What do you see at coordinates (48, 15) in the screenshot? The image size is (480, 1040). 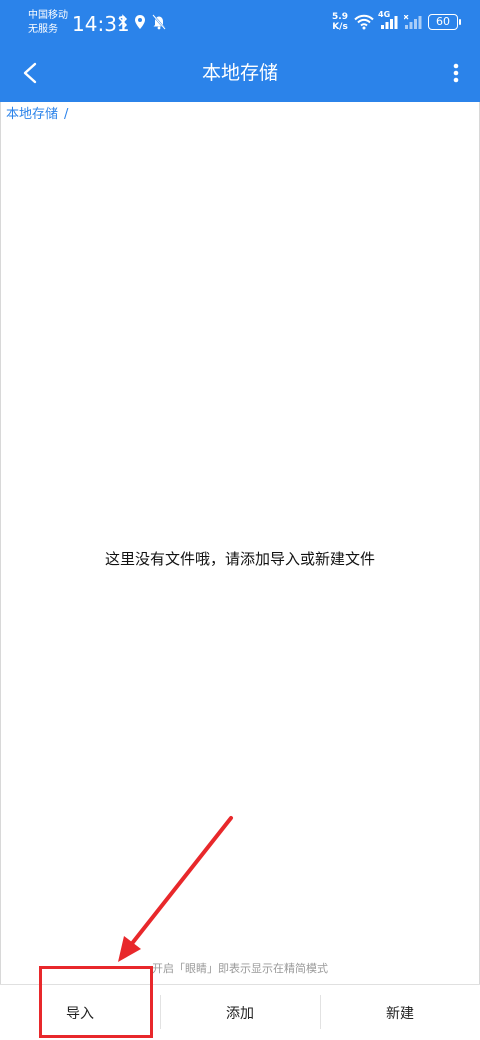 I see `carrier-name: 中国移动` at bounding box center [48, 15].